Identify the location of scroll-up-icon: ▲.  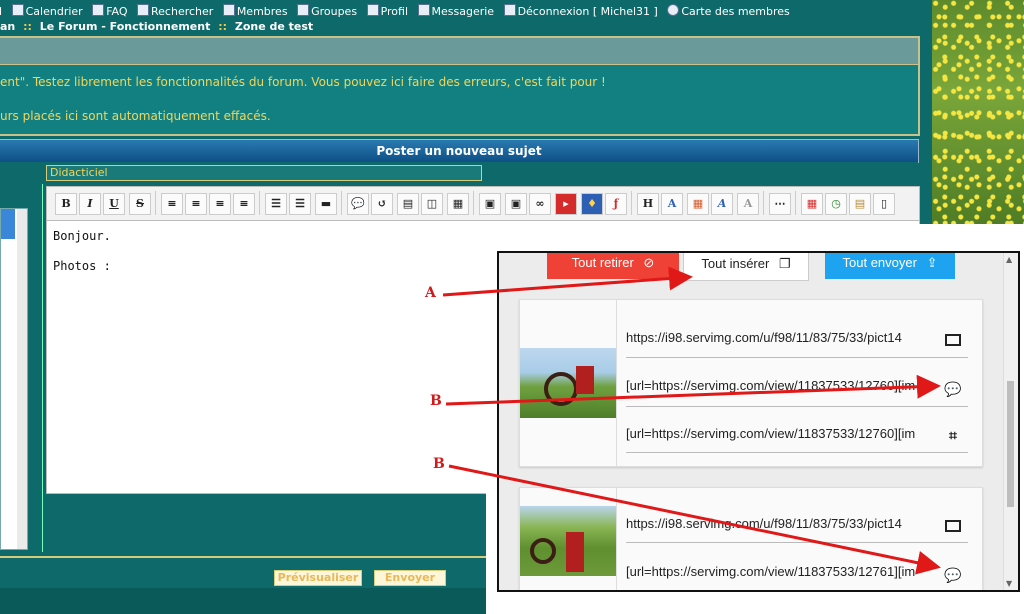
(1009, 259).